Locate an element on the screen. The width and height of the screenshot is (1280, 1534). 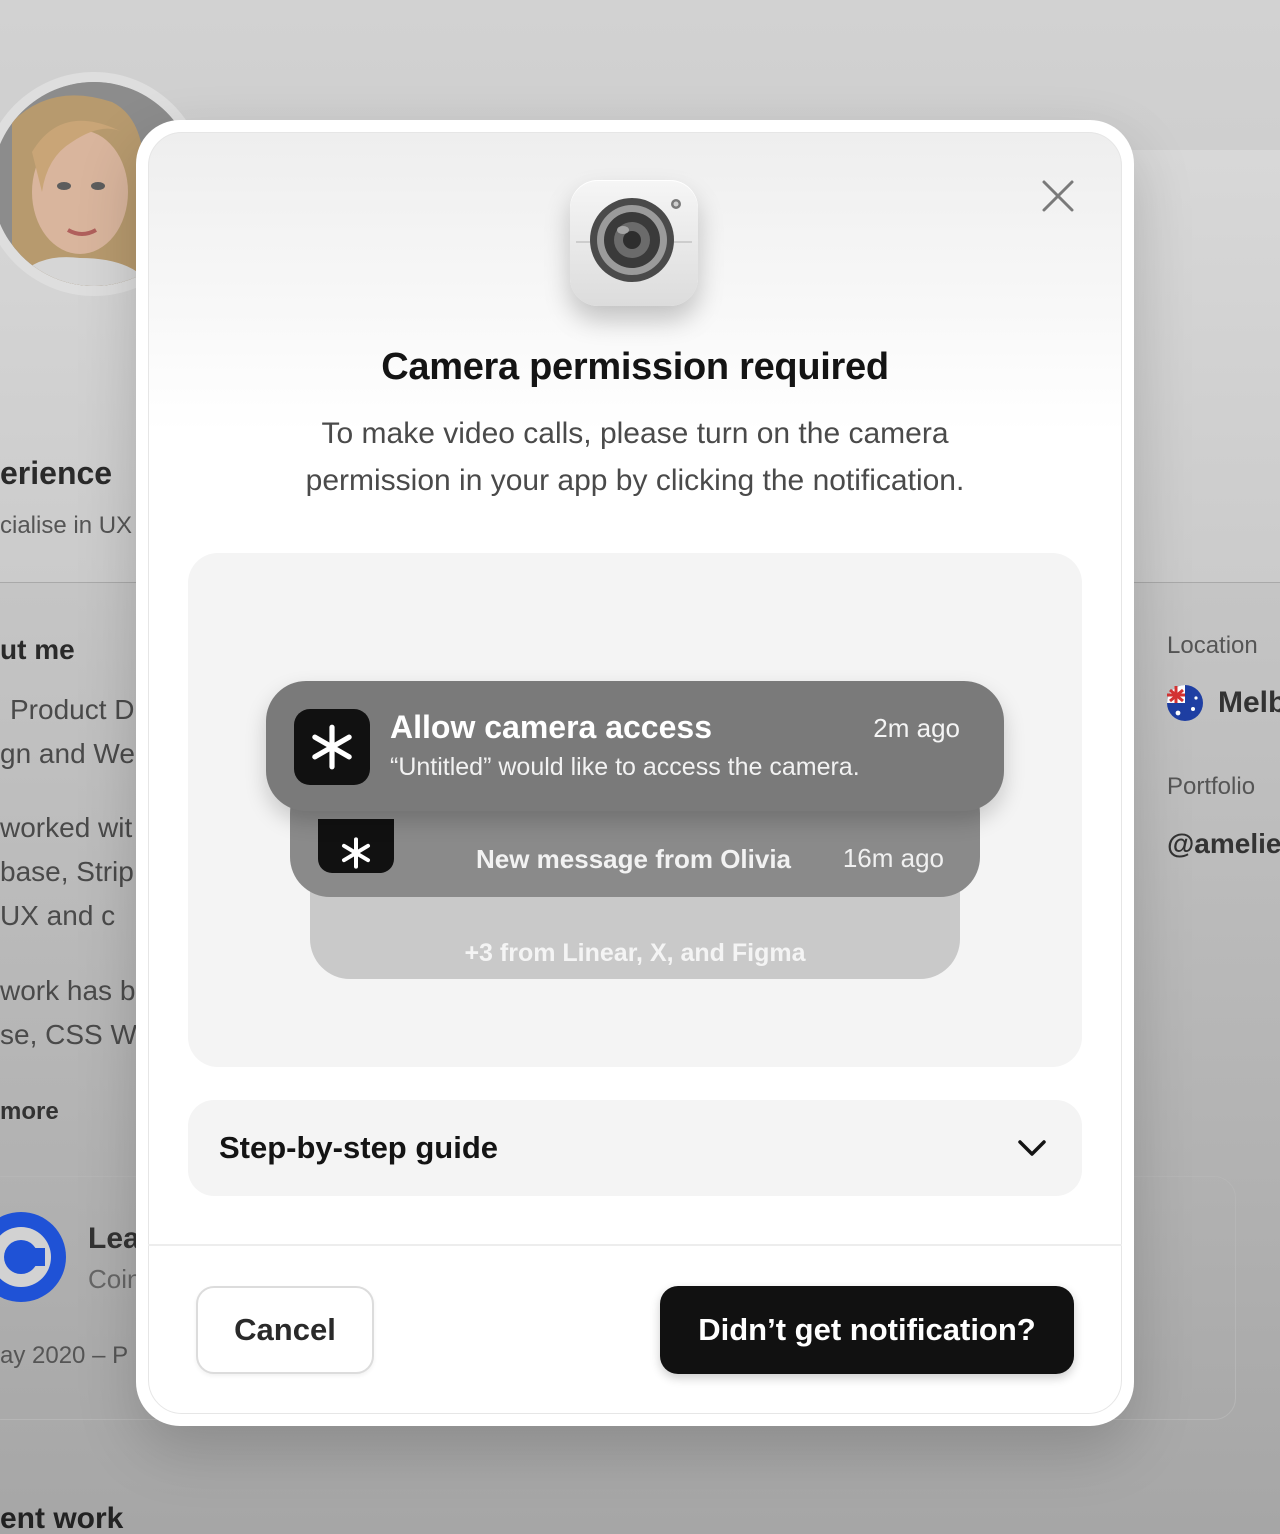
about-line: gn and We is located at coordinates (67, 753).